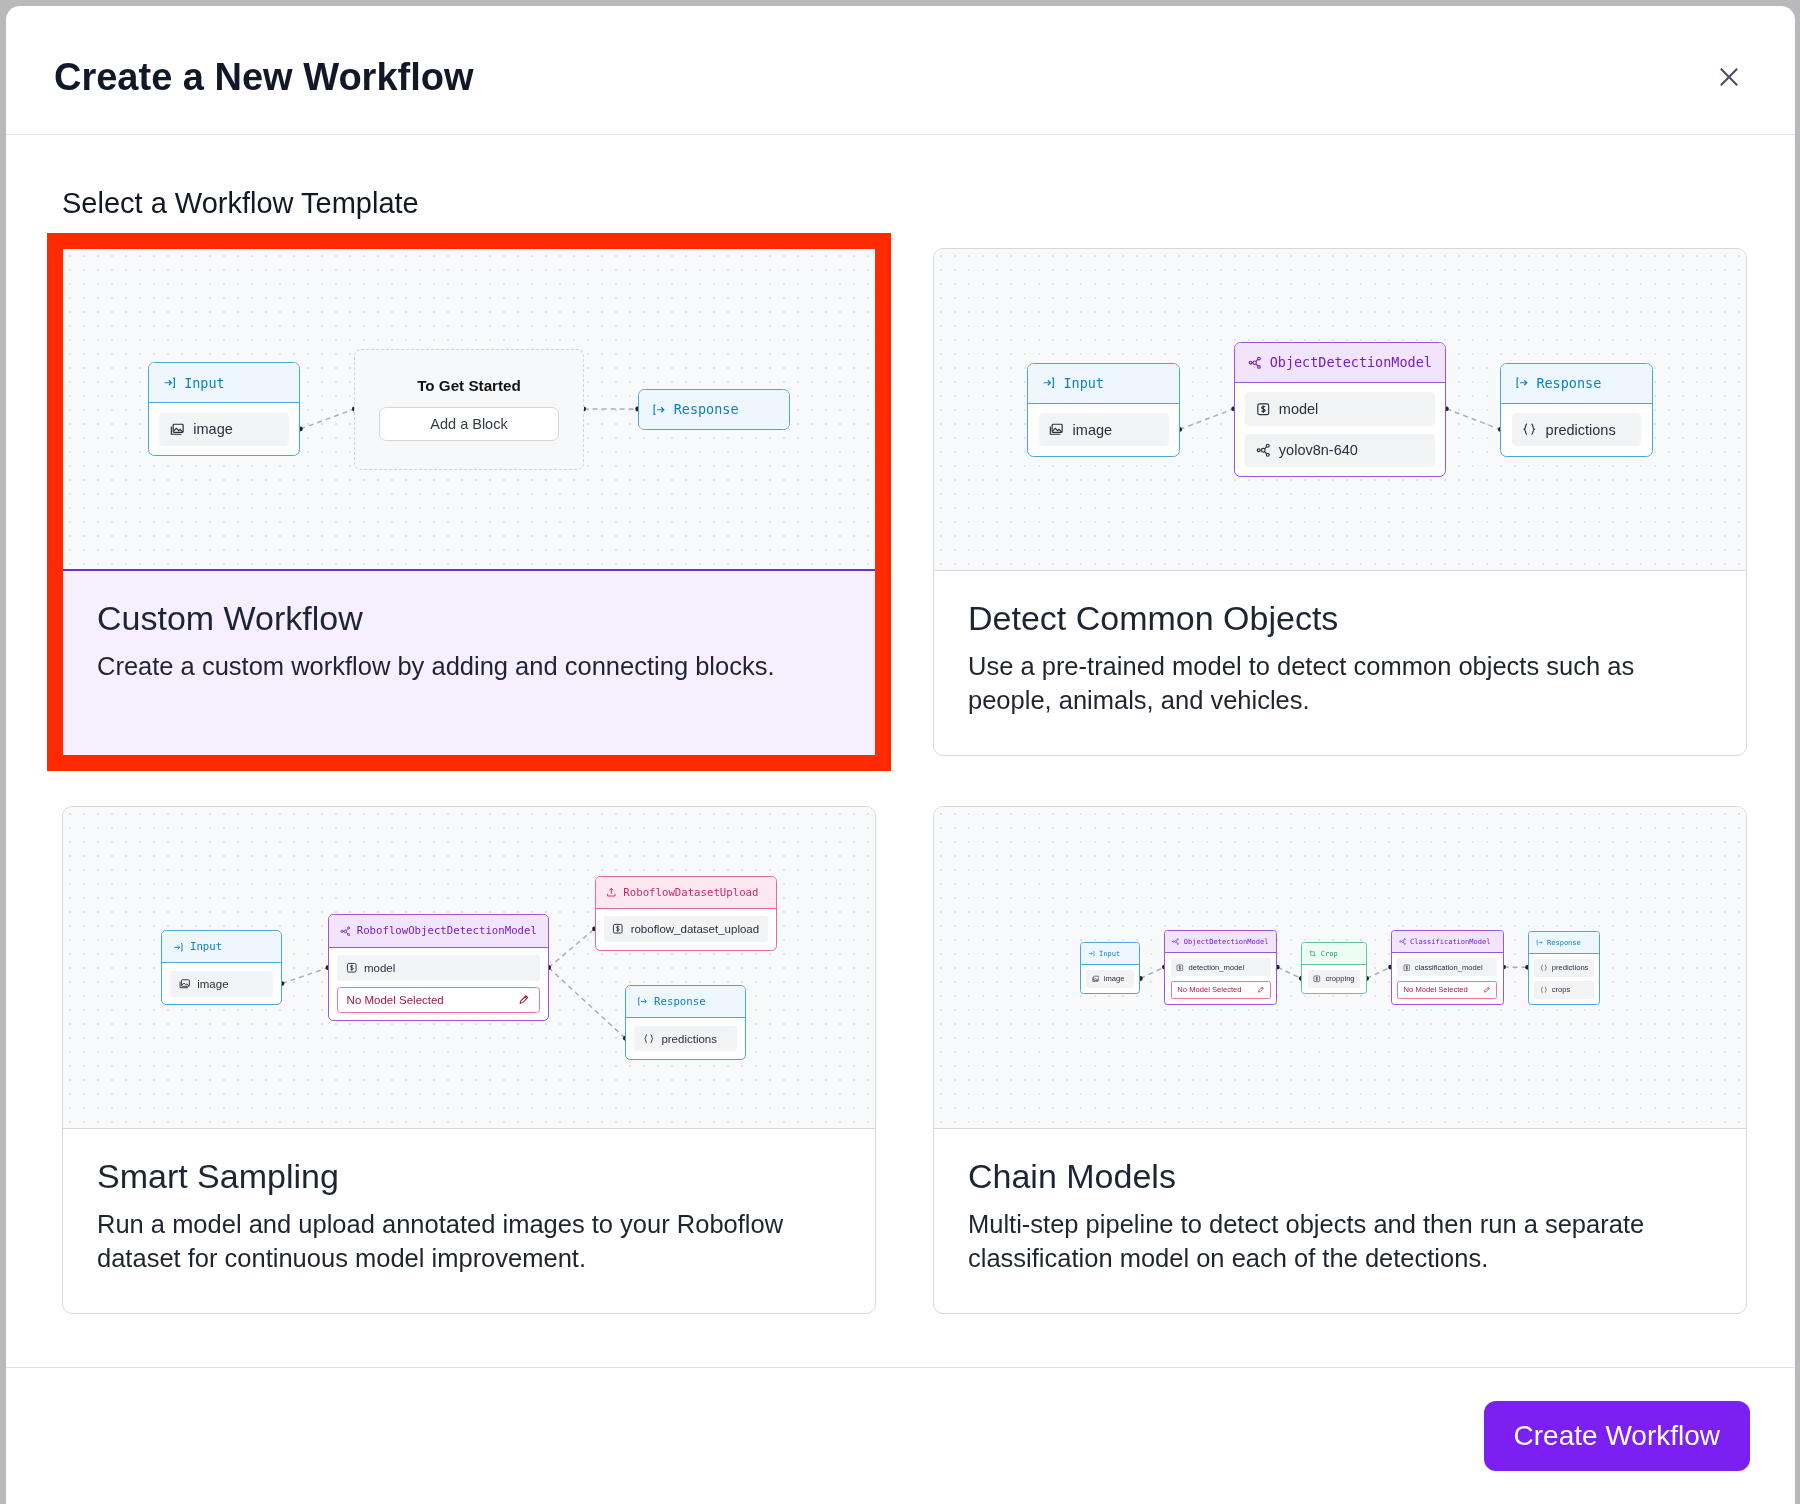 The image size is (1800, 1504). I want to click on template-title: Smart Sampling, so click(218, 1177).